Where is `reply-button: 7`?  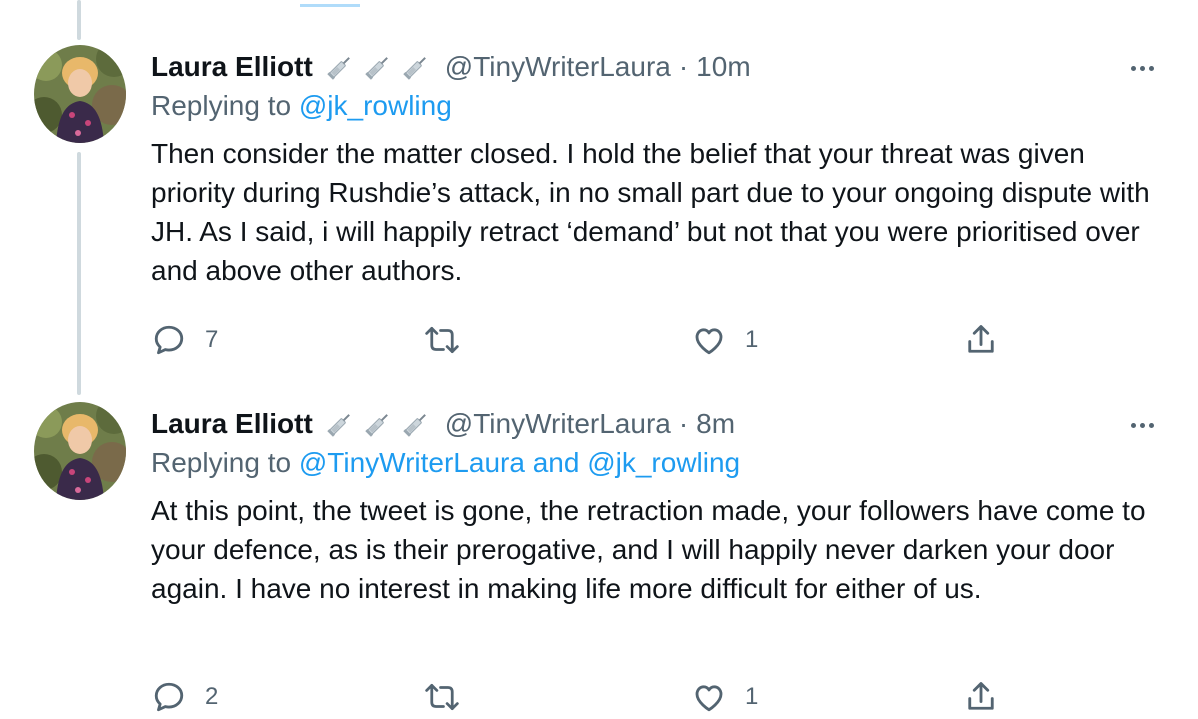
reply-button: 7 is located at coordinates (184, 340).